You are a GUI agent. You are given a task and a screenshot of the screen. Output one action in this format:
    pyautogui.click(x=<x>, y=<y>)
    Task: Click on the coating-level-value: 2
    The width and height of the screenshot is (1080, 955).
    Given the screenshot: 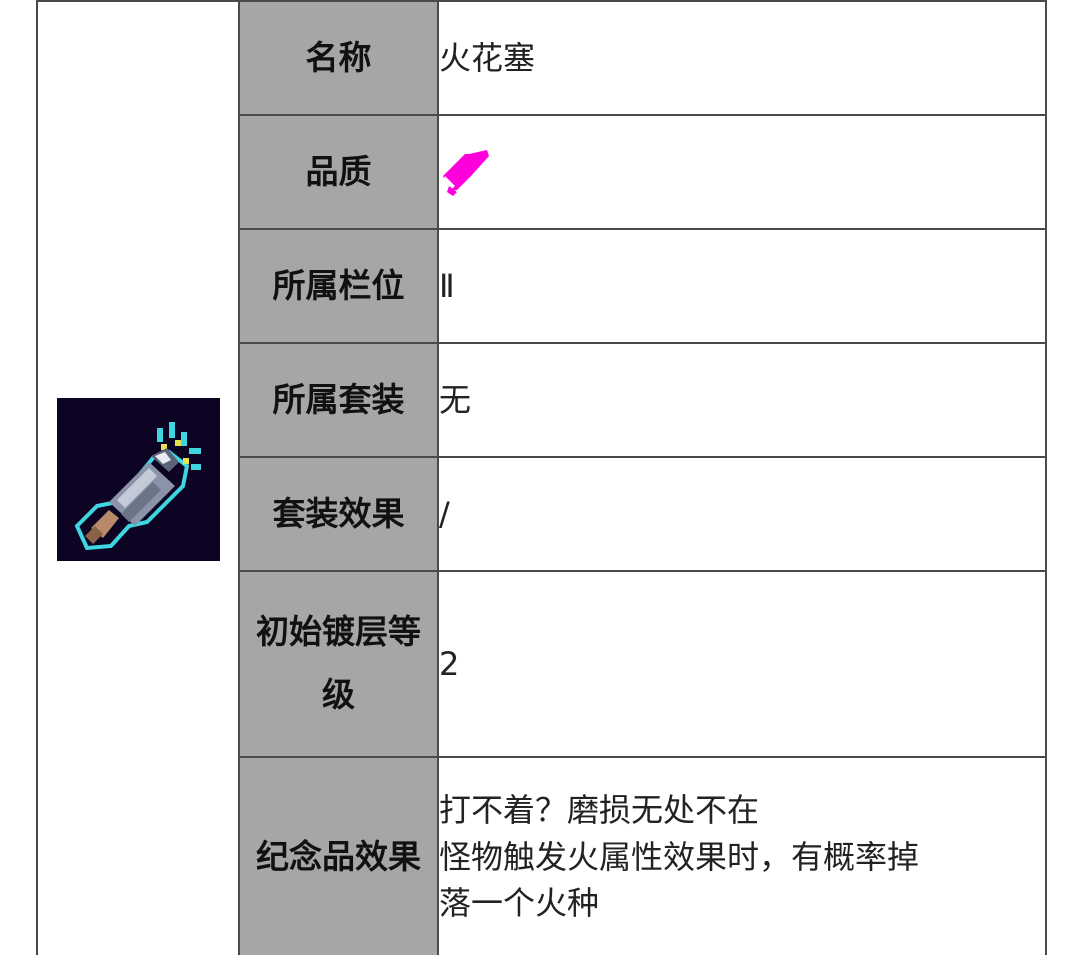 What is the action you would take?
    pyautogui.click(x=742, y=664)
    